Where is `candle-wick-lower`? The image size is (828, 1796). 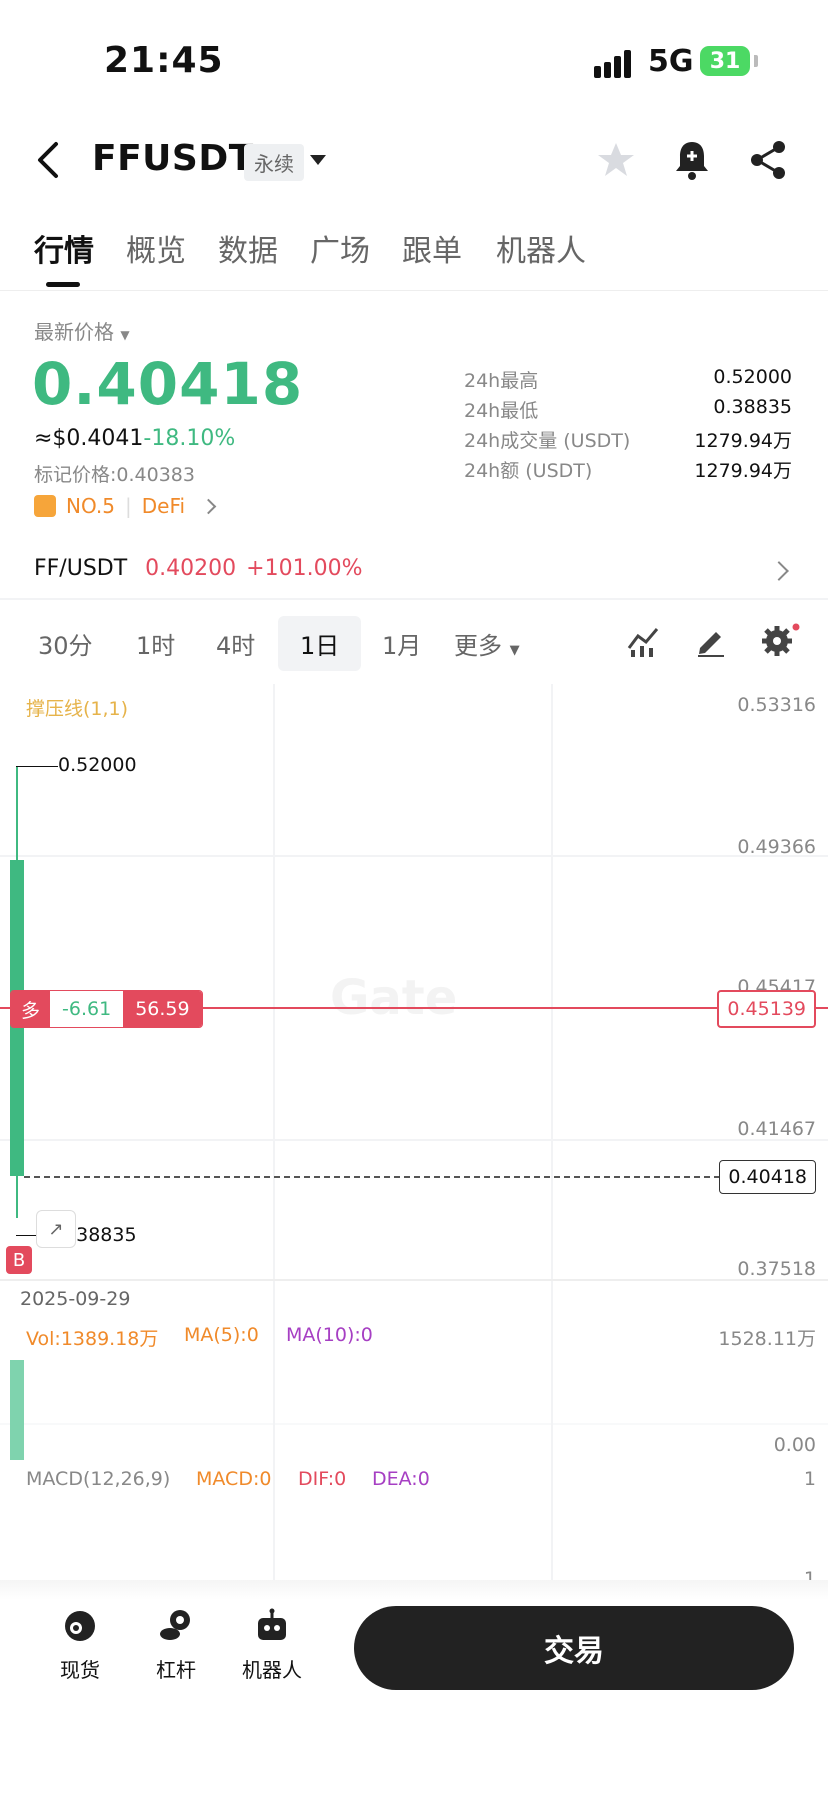
candle-wick-lower is located at coordinates (17, 1196).